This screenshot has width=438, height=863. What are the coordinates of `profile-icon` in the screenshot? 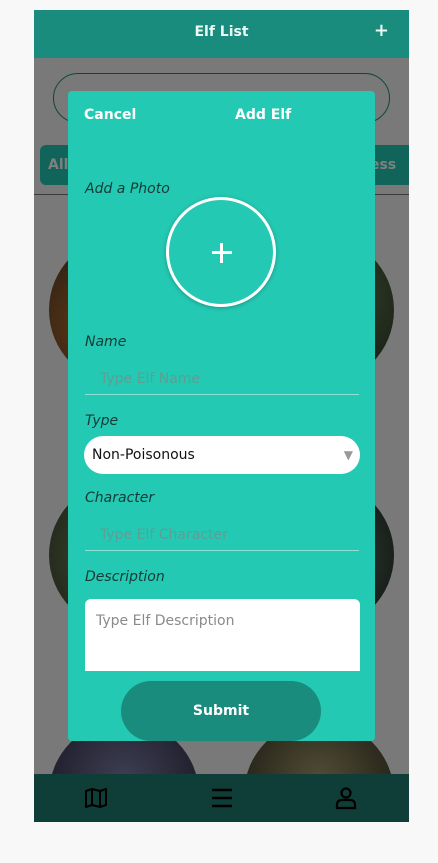 It's located at (346, 798).